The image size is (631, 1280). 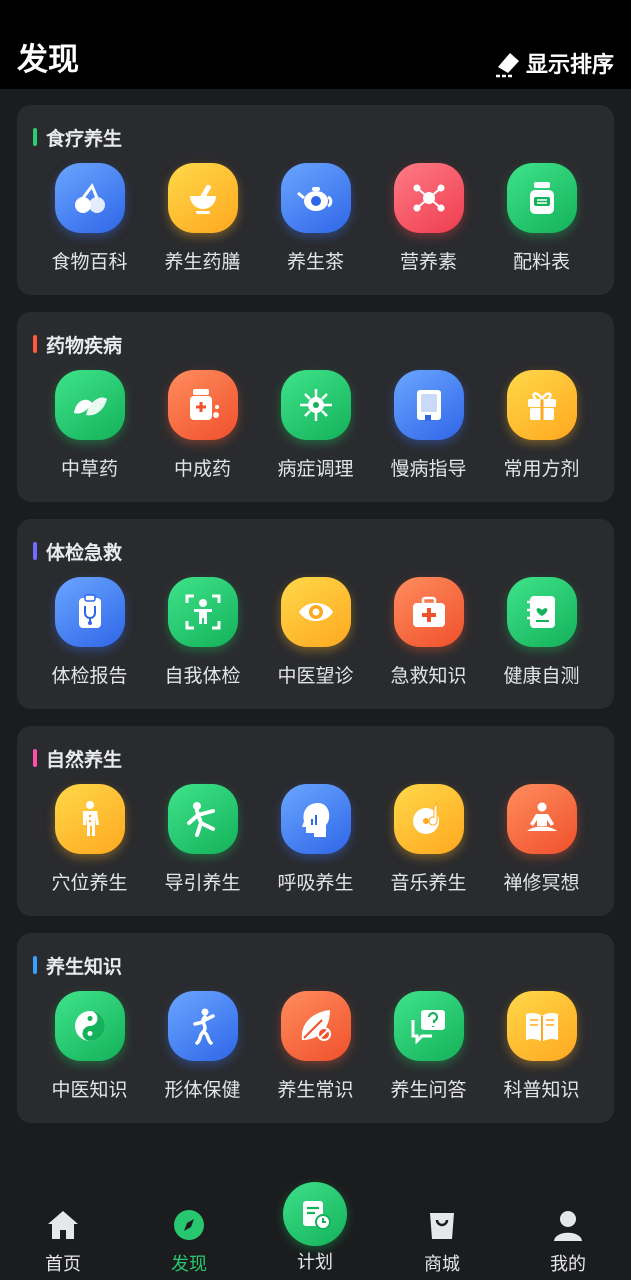 What do you see at coordinates (315, 1090) in the screenshot?
I see `grid-item-label: 养生常识` at bounding box center [315, 1090].